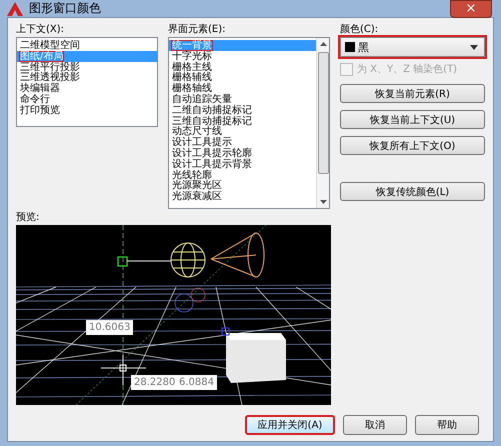 Image resolution: width=501 pixels, height=446 pixels. Describe the element at coordinates (242, 121) in the screenshot. I see `element-item: 三维自动捕捉标记` at that location.